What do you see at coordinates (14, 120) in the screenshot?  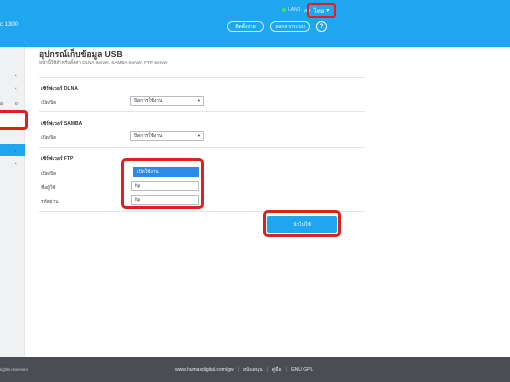 I see `sidebar-item-usb-storage-highlight` at bounding box center [14, 120].